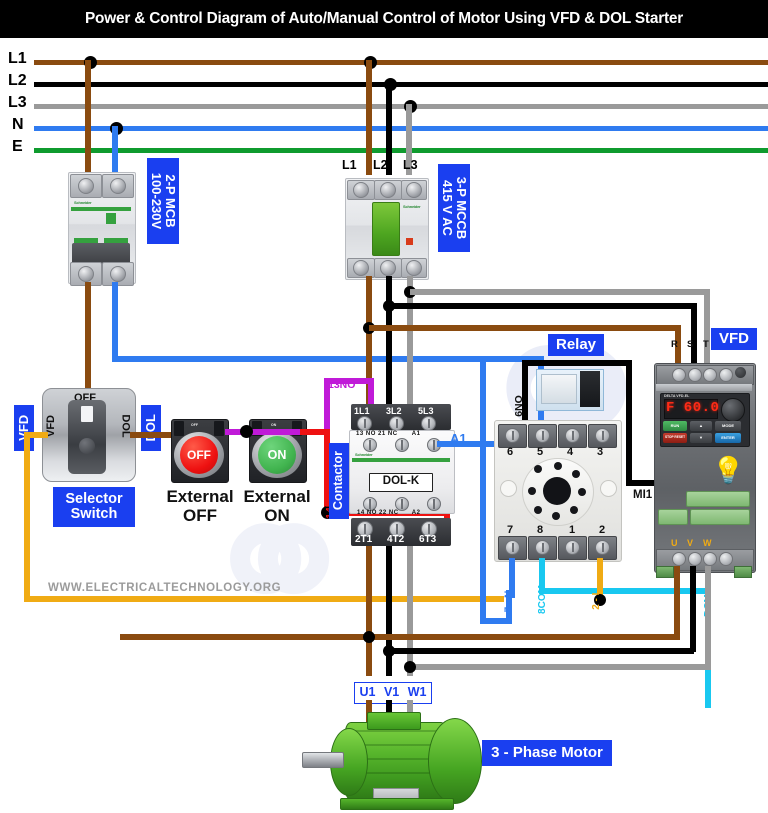 This screenshot has width=768, height=813. Describe the element at coordinates (720, 517) in the screenshot. I see `vfd-control-terminal-row-2b` at that location.